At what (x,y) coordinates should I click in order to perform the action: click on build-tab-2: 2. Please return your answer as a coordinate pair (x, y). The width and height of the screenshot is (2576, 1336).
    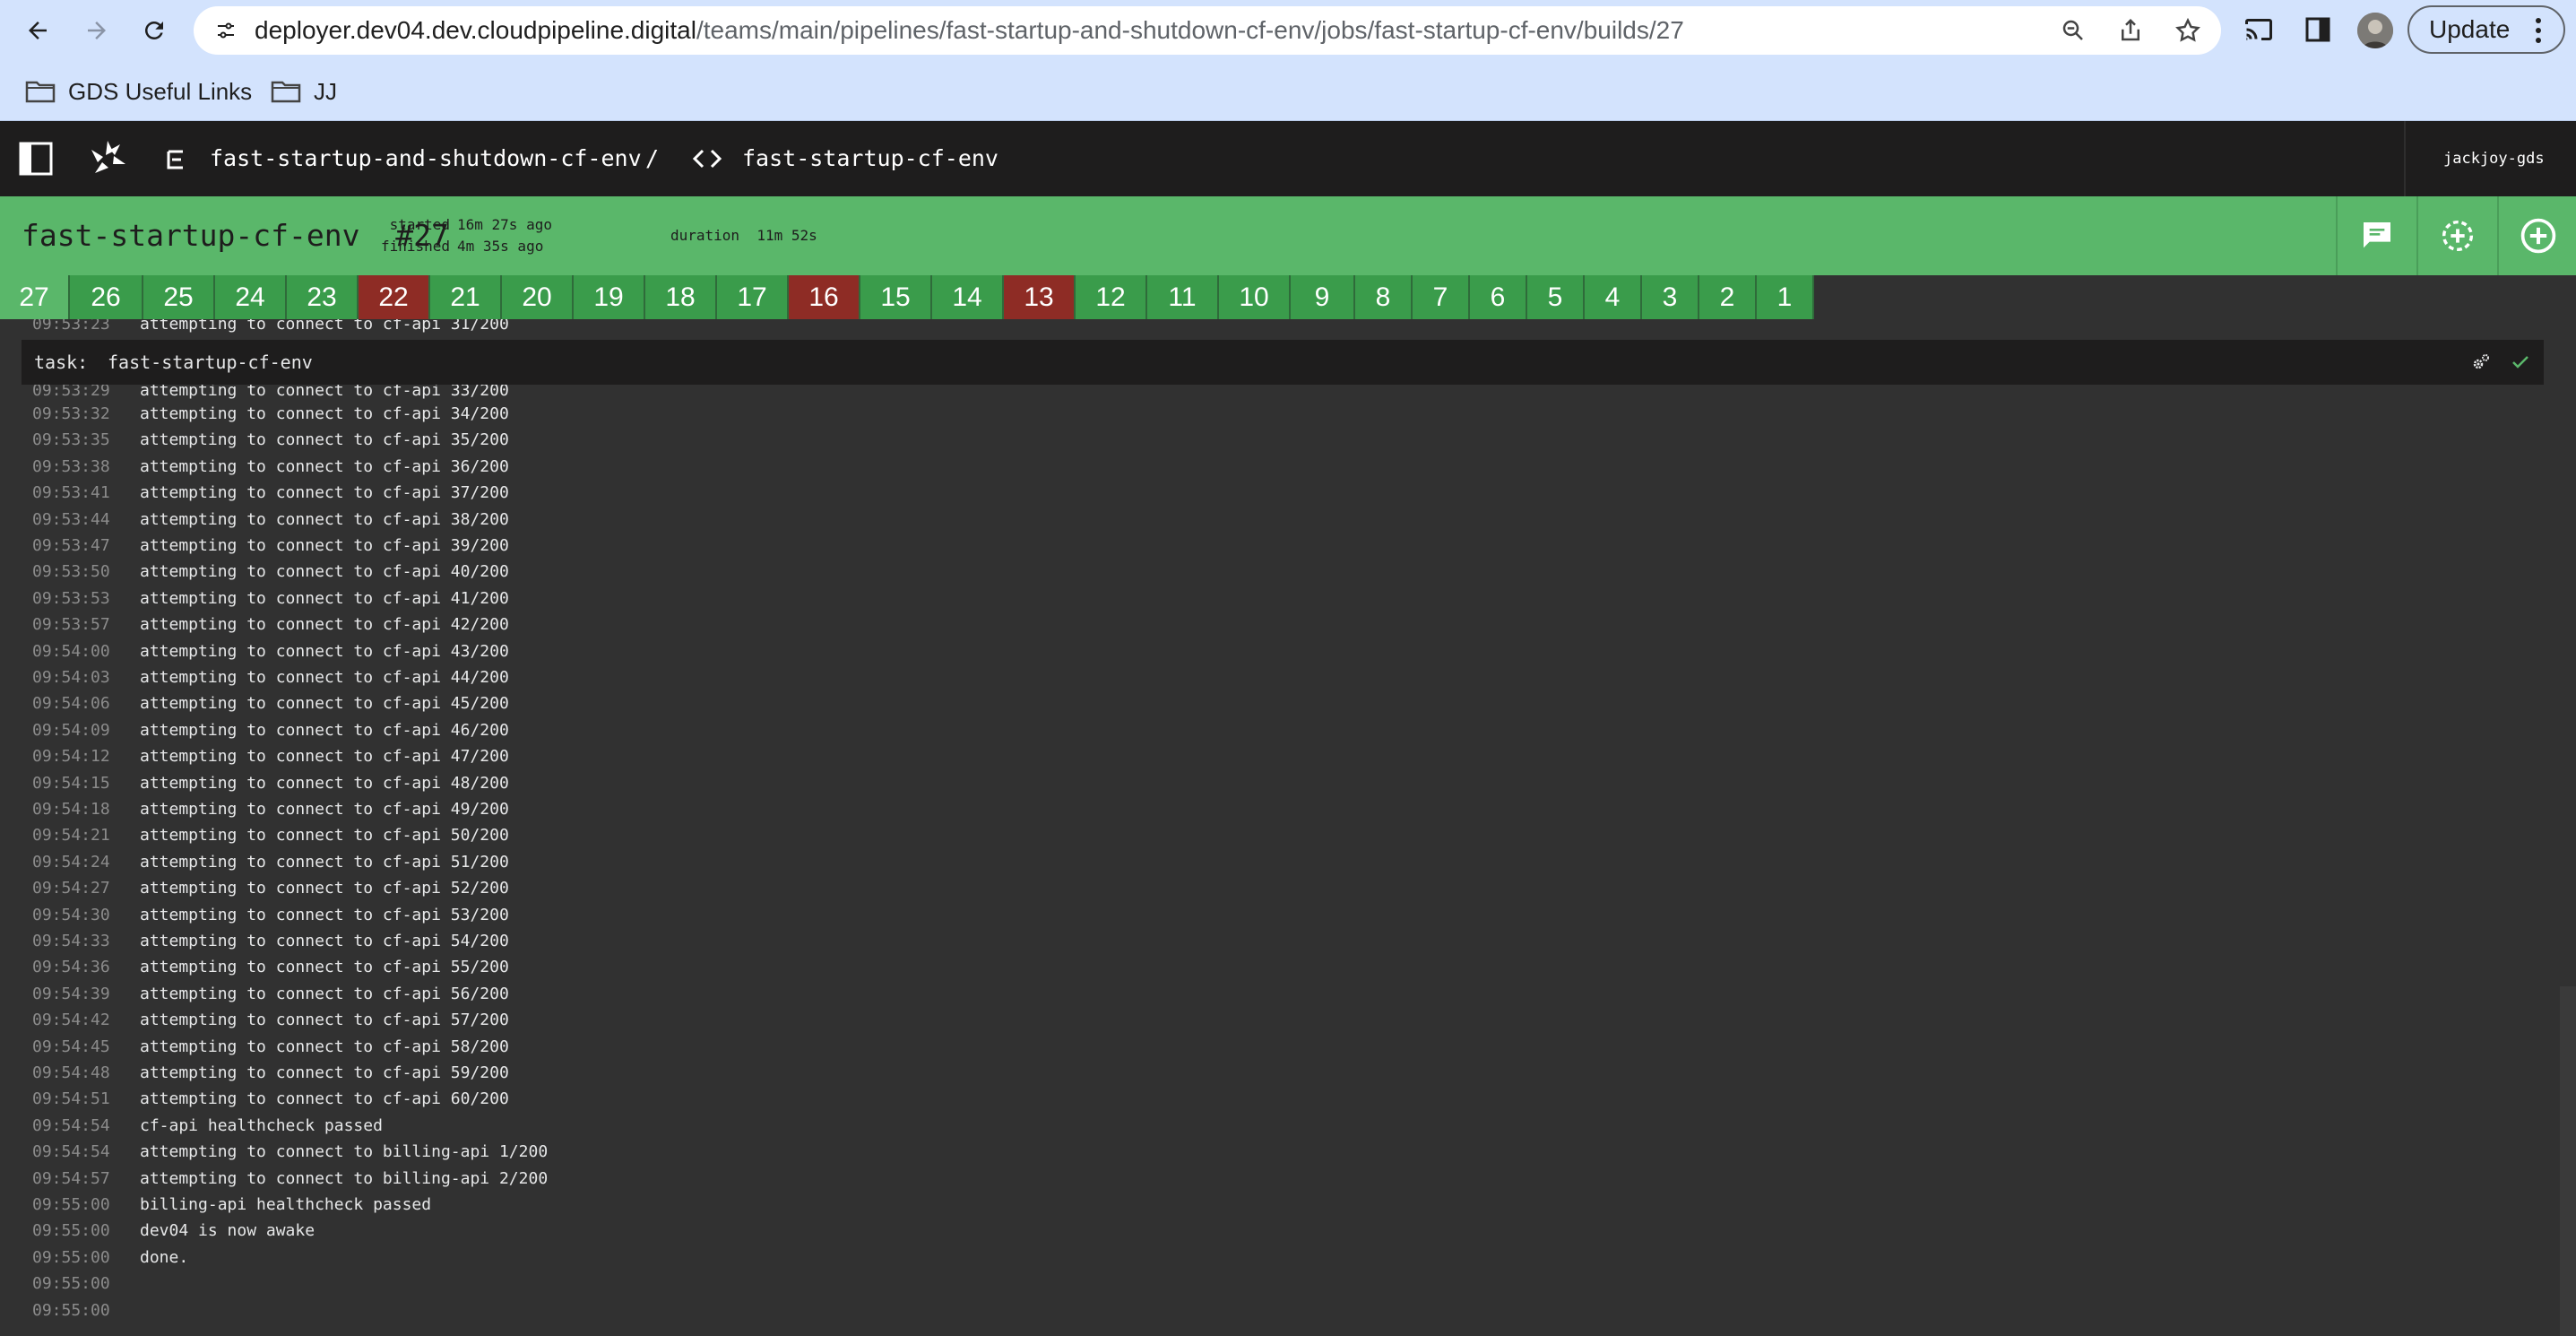
    Looking at the image, I should click on (1728, 297).